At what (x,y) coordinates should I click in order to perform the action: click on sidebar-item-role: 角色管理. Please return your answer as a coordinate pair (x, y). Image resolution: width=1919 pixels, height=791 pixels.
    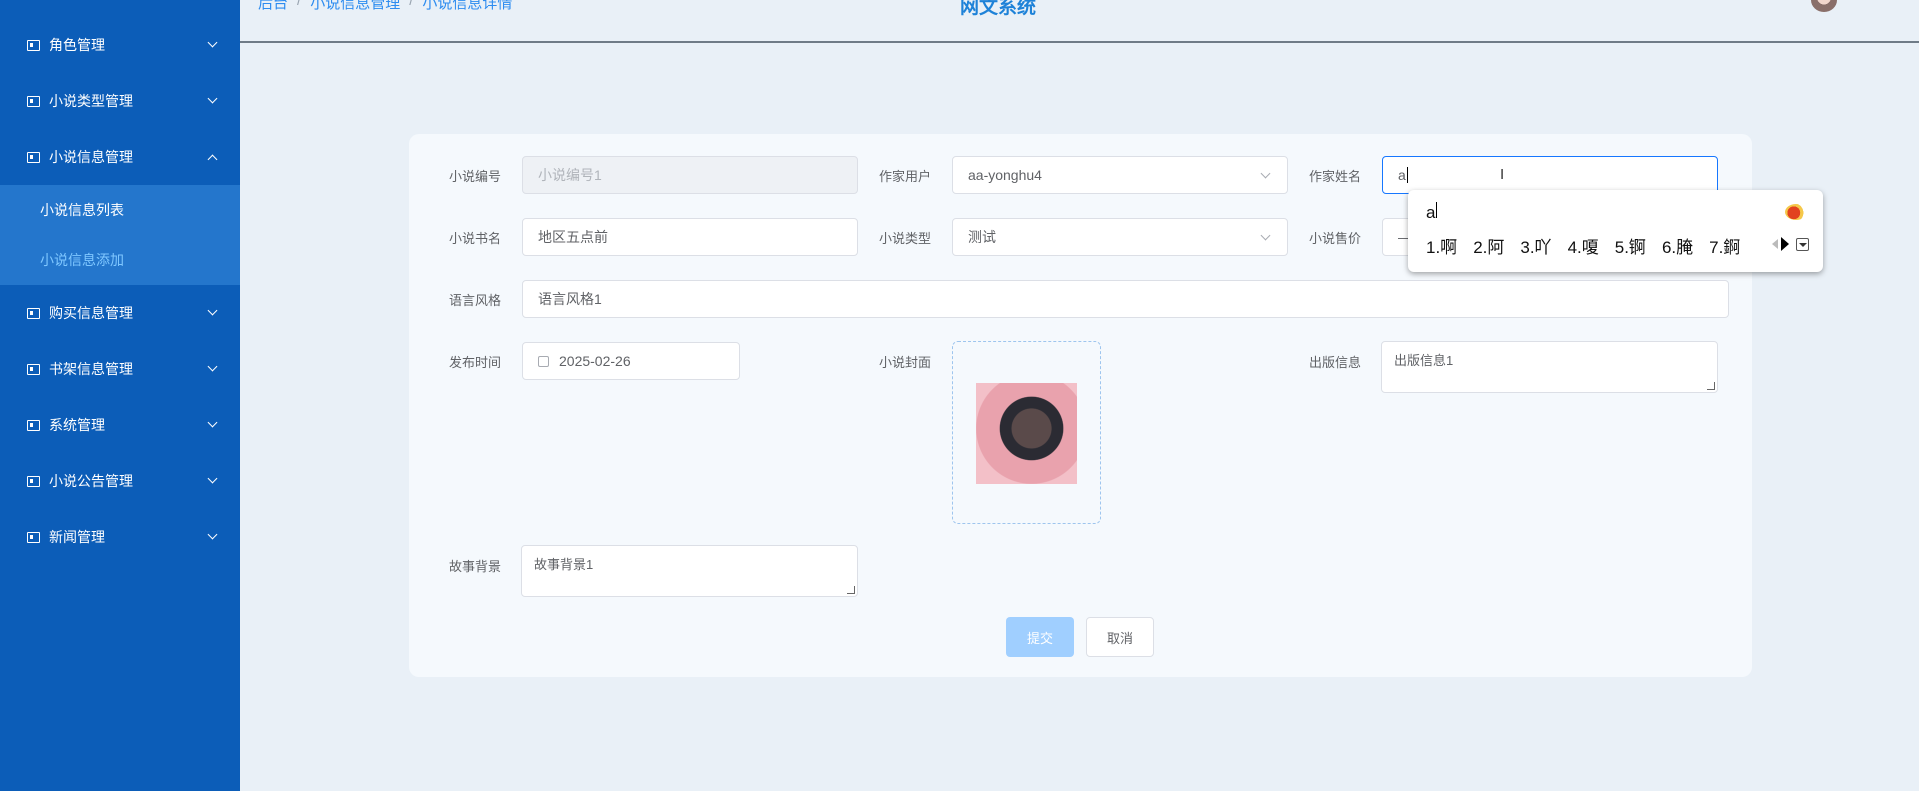
    Looking at the image, I should click on (120, 45).